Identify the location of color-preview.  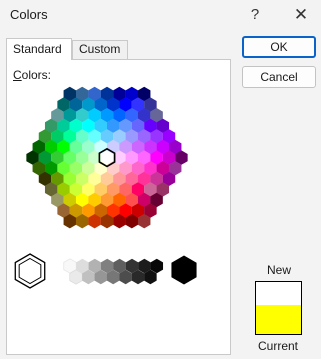
(278, 308).